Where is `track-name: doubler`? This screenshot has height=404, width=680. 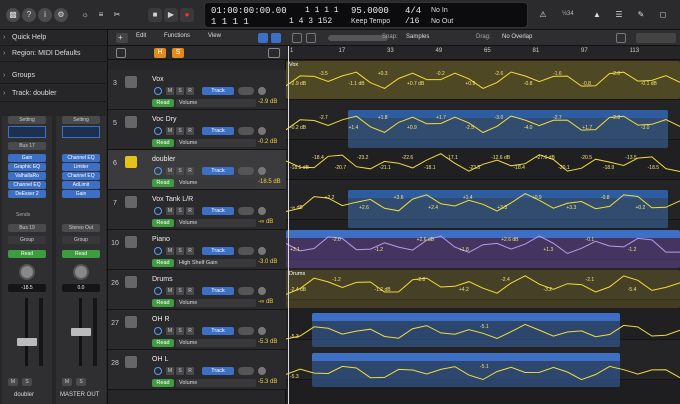
track-name: doubler is located at coordinates (163, 159).